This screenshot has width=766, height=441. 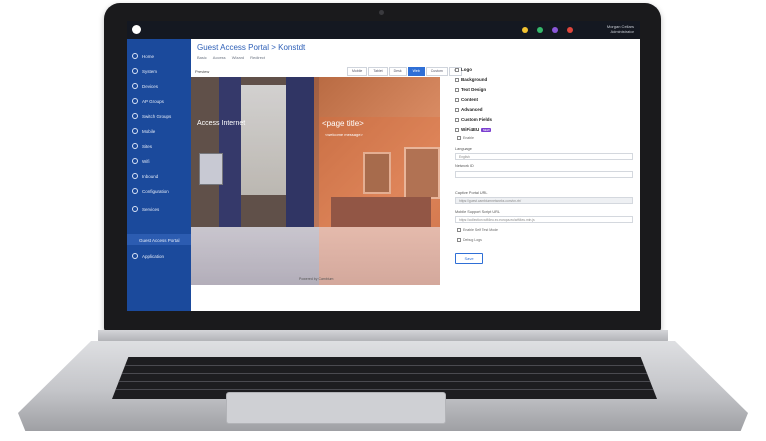 What do you see at coordinates (153, 256) in the screenshot?
I see `sidebar-item-label: Application` at bounding box center [153, 256].